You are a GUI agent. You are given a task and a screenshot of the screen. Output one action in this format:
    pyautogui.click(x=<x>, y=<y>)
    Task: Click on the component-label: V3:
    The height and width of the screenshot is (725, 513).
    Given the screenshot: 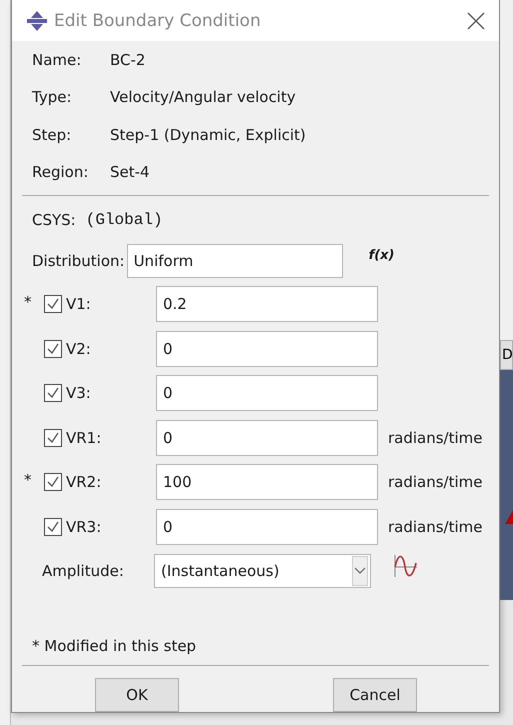 What is the action you would take?
    pyautogui.click(x=79, y=393)
    